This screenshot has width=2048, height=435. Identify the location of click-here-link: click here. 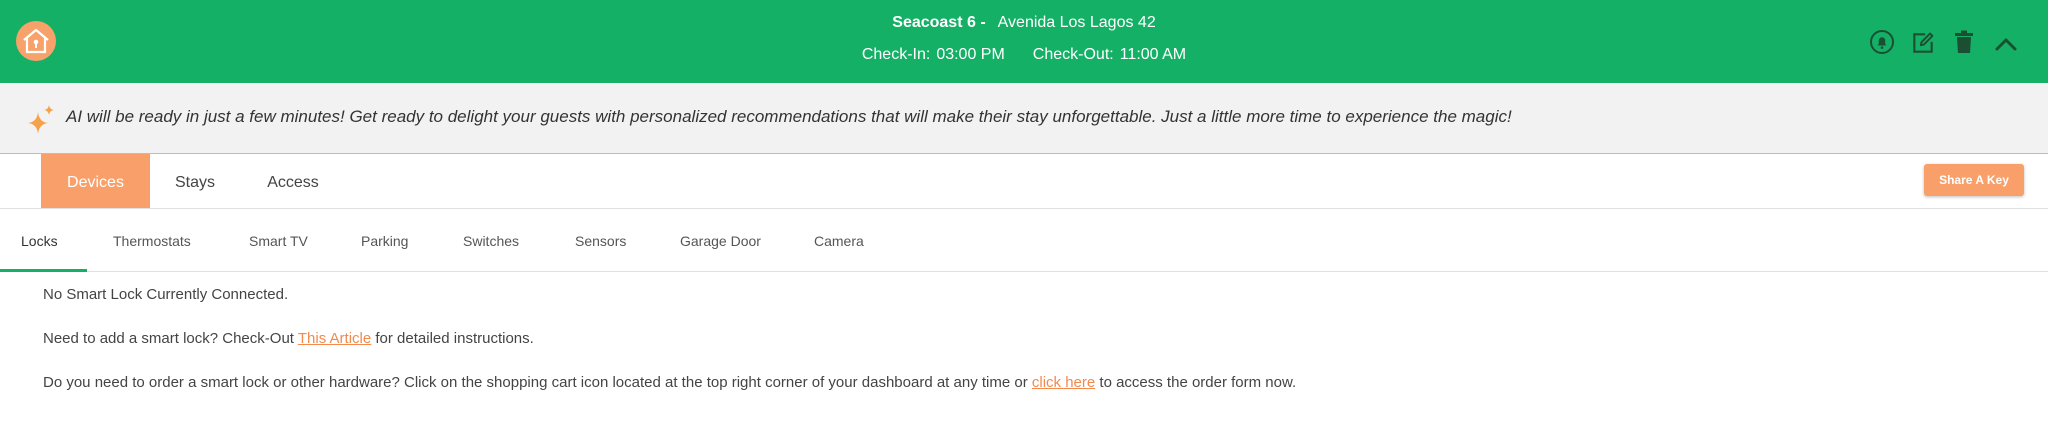
(1063, 382).